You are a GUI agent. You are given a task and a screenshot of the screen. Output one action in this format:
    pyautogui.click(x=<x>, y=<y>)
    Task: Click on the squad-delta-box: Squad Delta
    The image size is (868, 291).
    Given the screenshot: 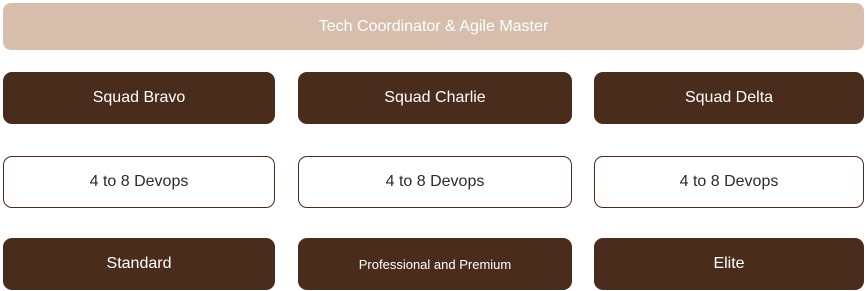 What is the action you would take?
    pyautogui.click(x=729, y=98)
    